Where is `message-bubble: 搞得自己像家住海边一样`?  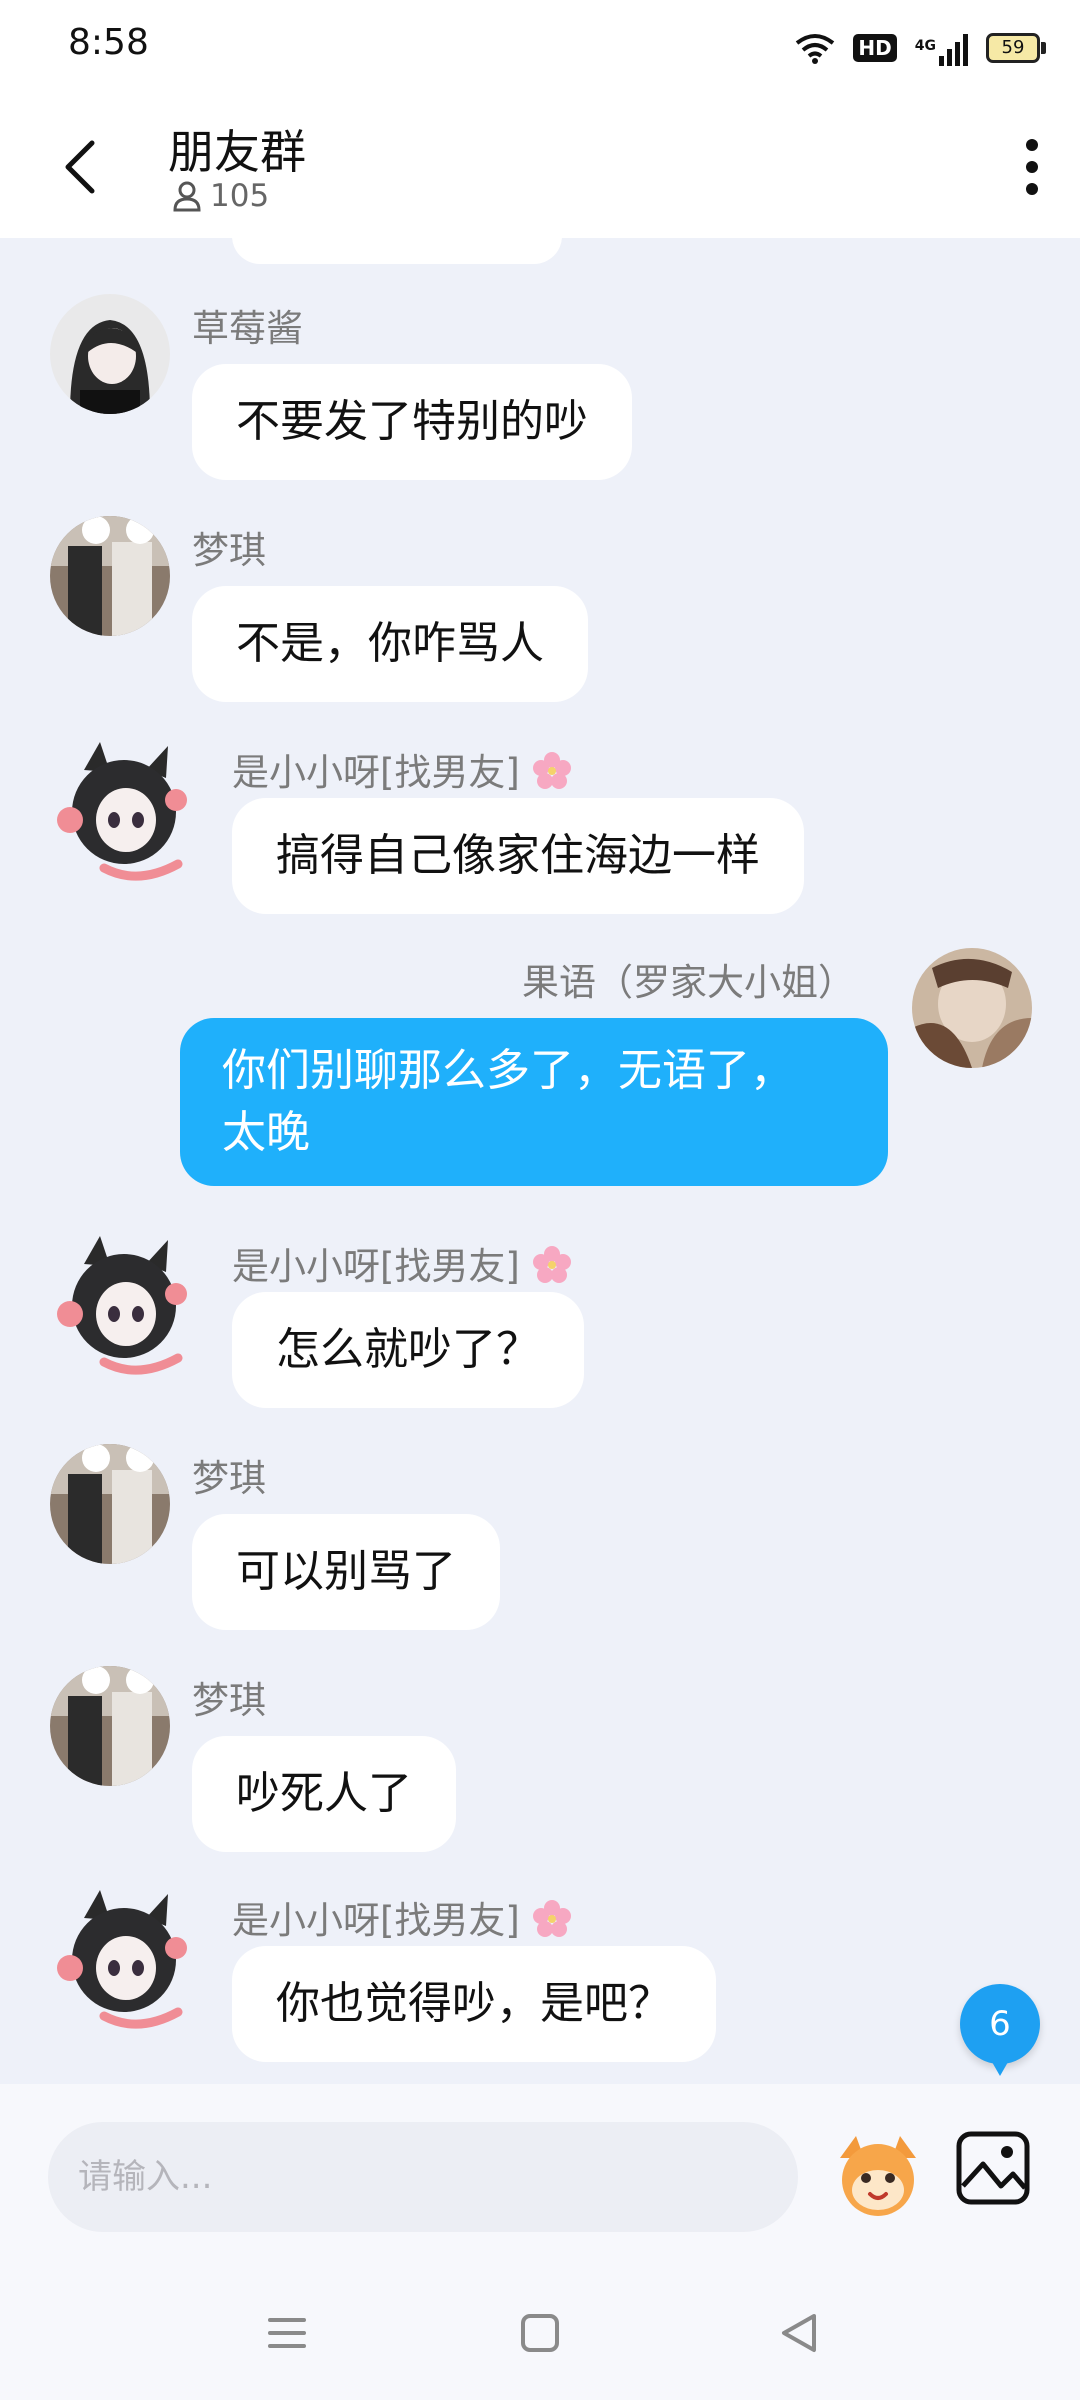 message-bubble: 搞得自己像家住海边一样 is located at coordinates (518, 856).